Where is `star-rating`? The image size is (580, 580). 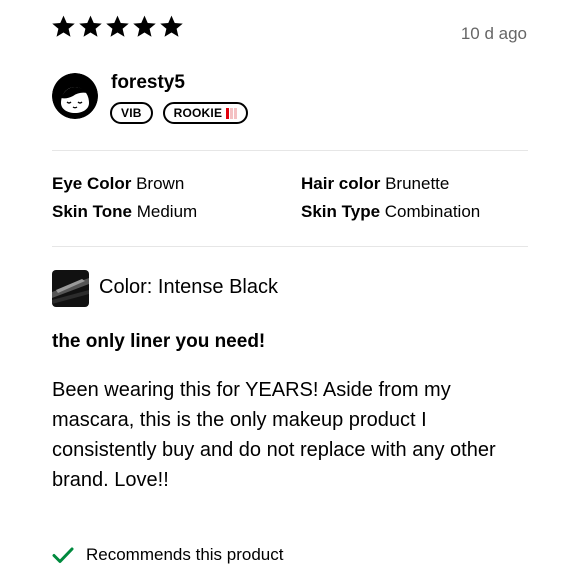
star-rating is located at coordinates (117, 26).